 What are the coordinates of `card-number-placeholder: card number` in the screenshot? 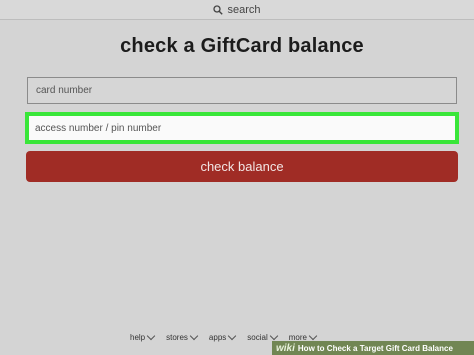 It's located at (64, 90).